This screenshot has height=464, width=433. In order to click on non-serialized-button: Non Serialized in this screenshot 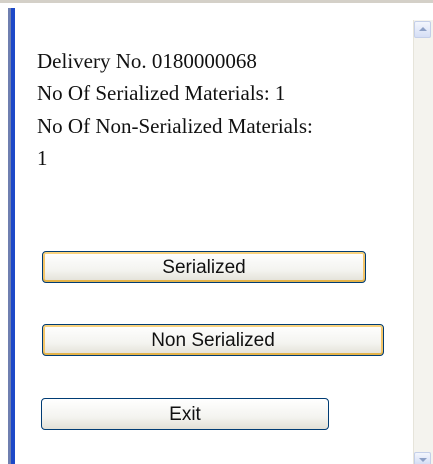, I will do `click(213, 340)`.